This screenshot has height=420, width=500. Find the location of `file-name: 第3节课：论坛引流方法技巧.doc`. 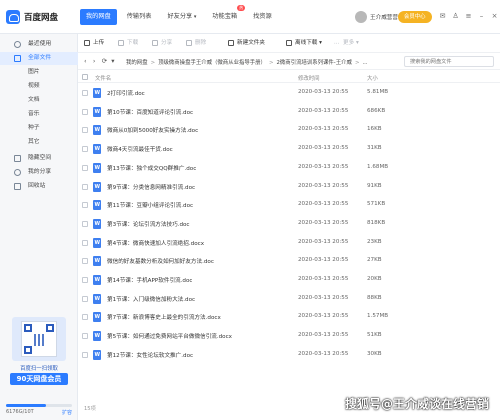

file-name: 第3节课：论坛引流方法技巧.doc is located at coordinates (148, 224).